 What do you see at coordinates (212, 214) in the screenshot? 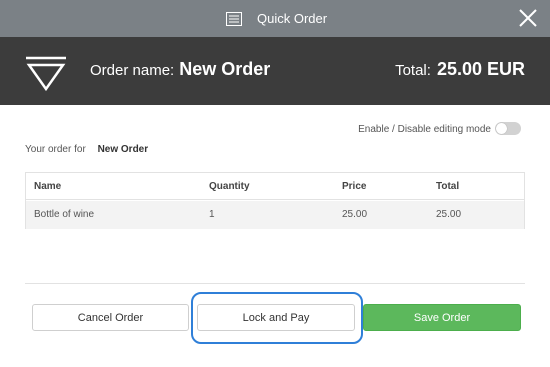
I see `item-quantity: 1` at bounding box center [212, 214].